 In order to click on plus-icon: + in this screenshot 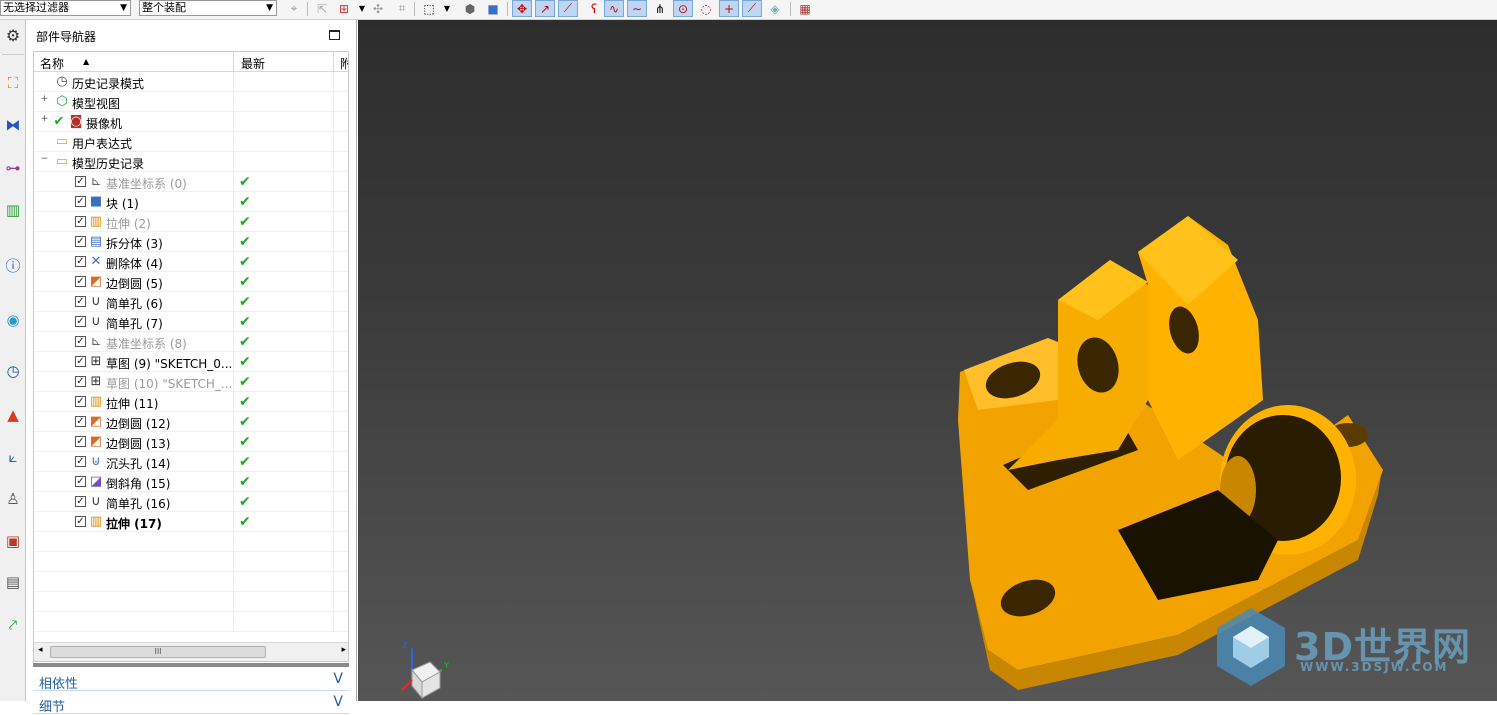, I will do `click(729, 8)`.